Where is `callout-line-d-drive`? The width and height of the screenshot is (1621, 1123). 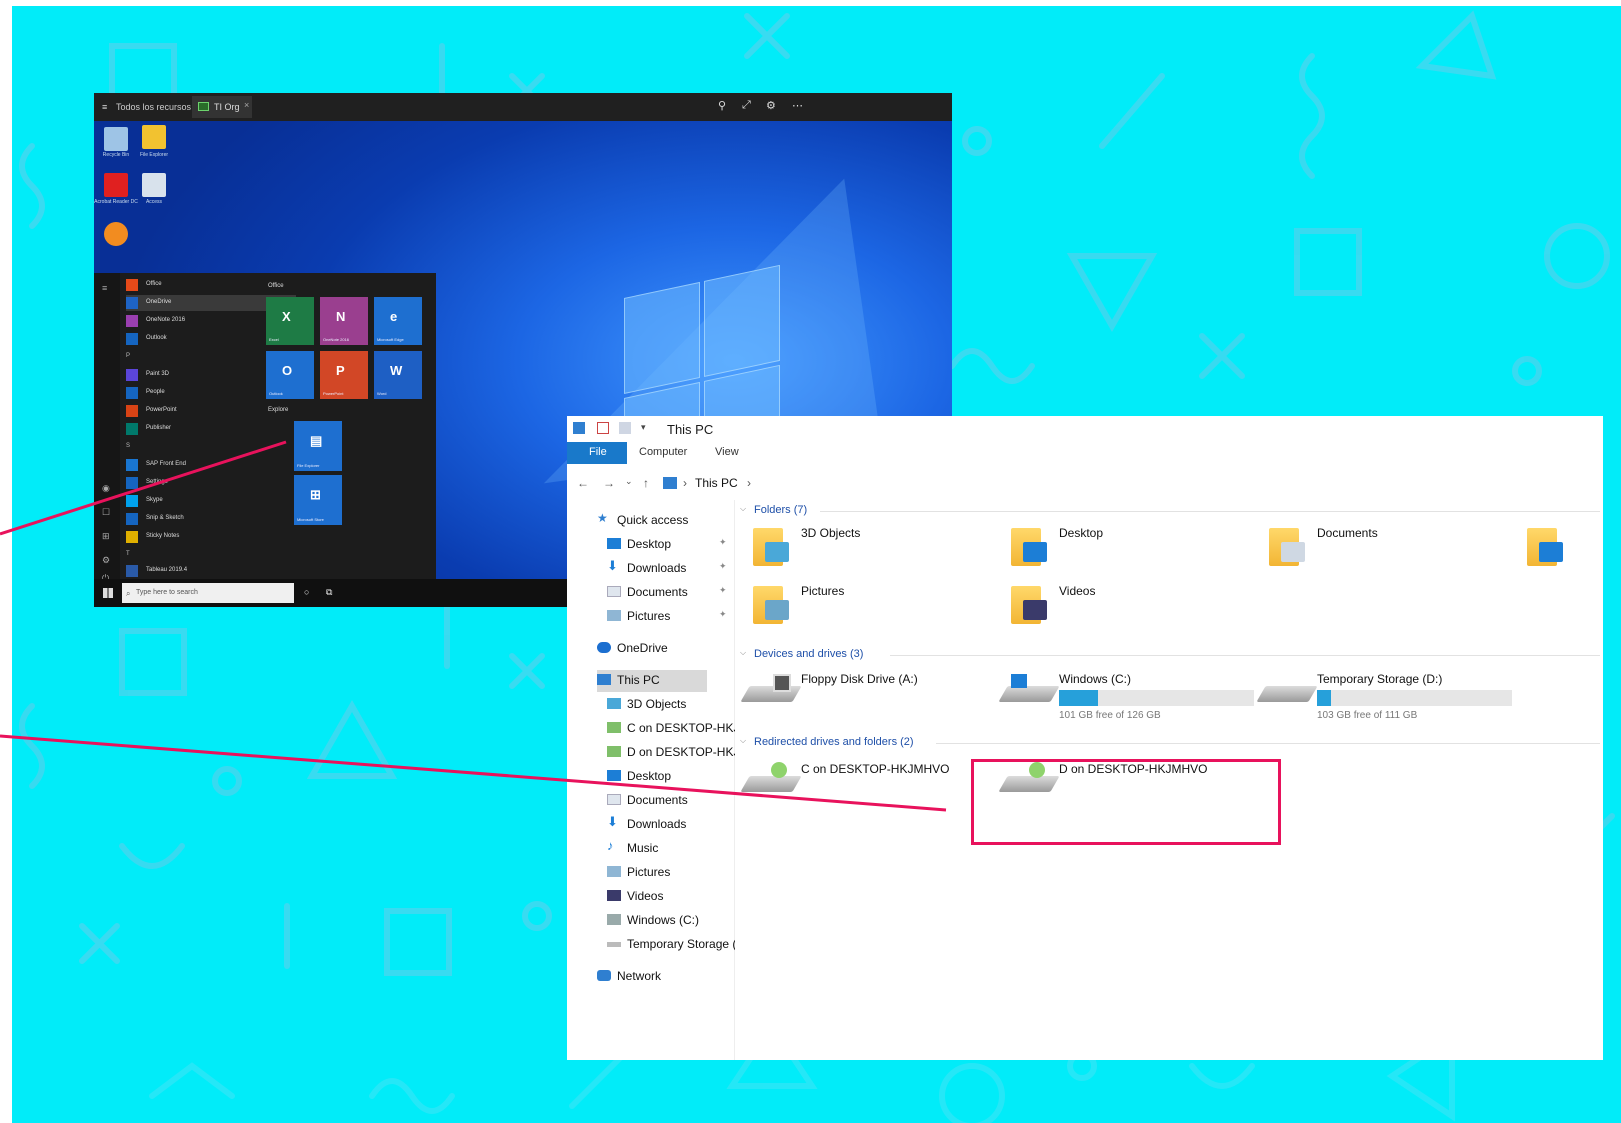 callout-line-d-drive is located at coordinates (473, 773).